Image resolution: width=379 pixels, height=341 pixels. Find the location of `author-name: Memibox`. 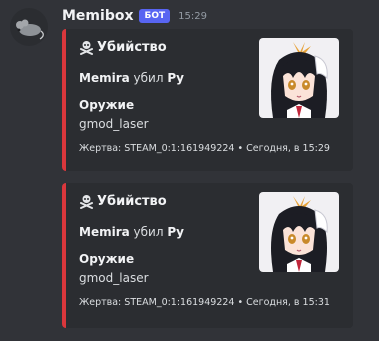

author-name: Memibox is located at coordinates (97, 16).